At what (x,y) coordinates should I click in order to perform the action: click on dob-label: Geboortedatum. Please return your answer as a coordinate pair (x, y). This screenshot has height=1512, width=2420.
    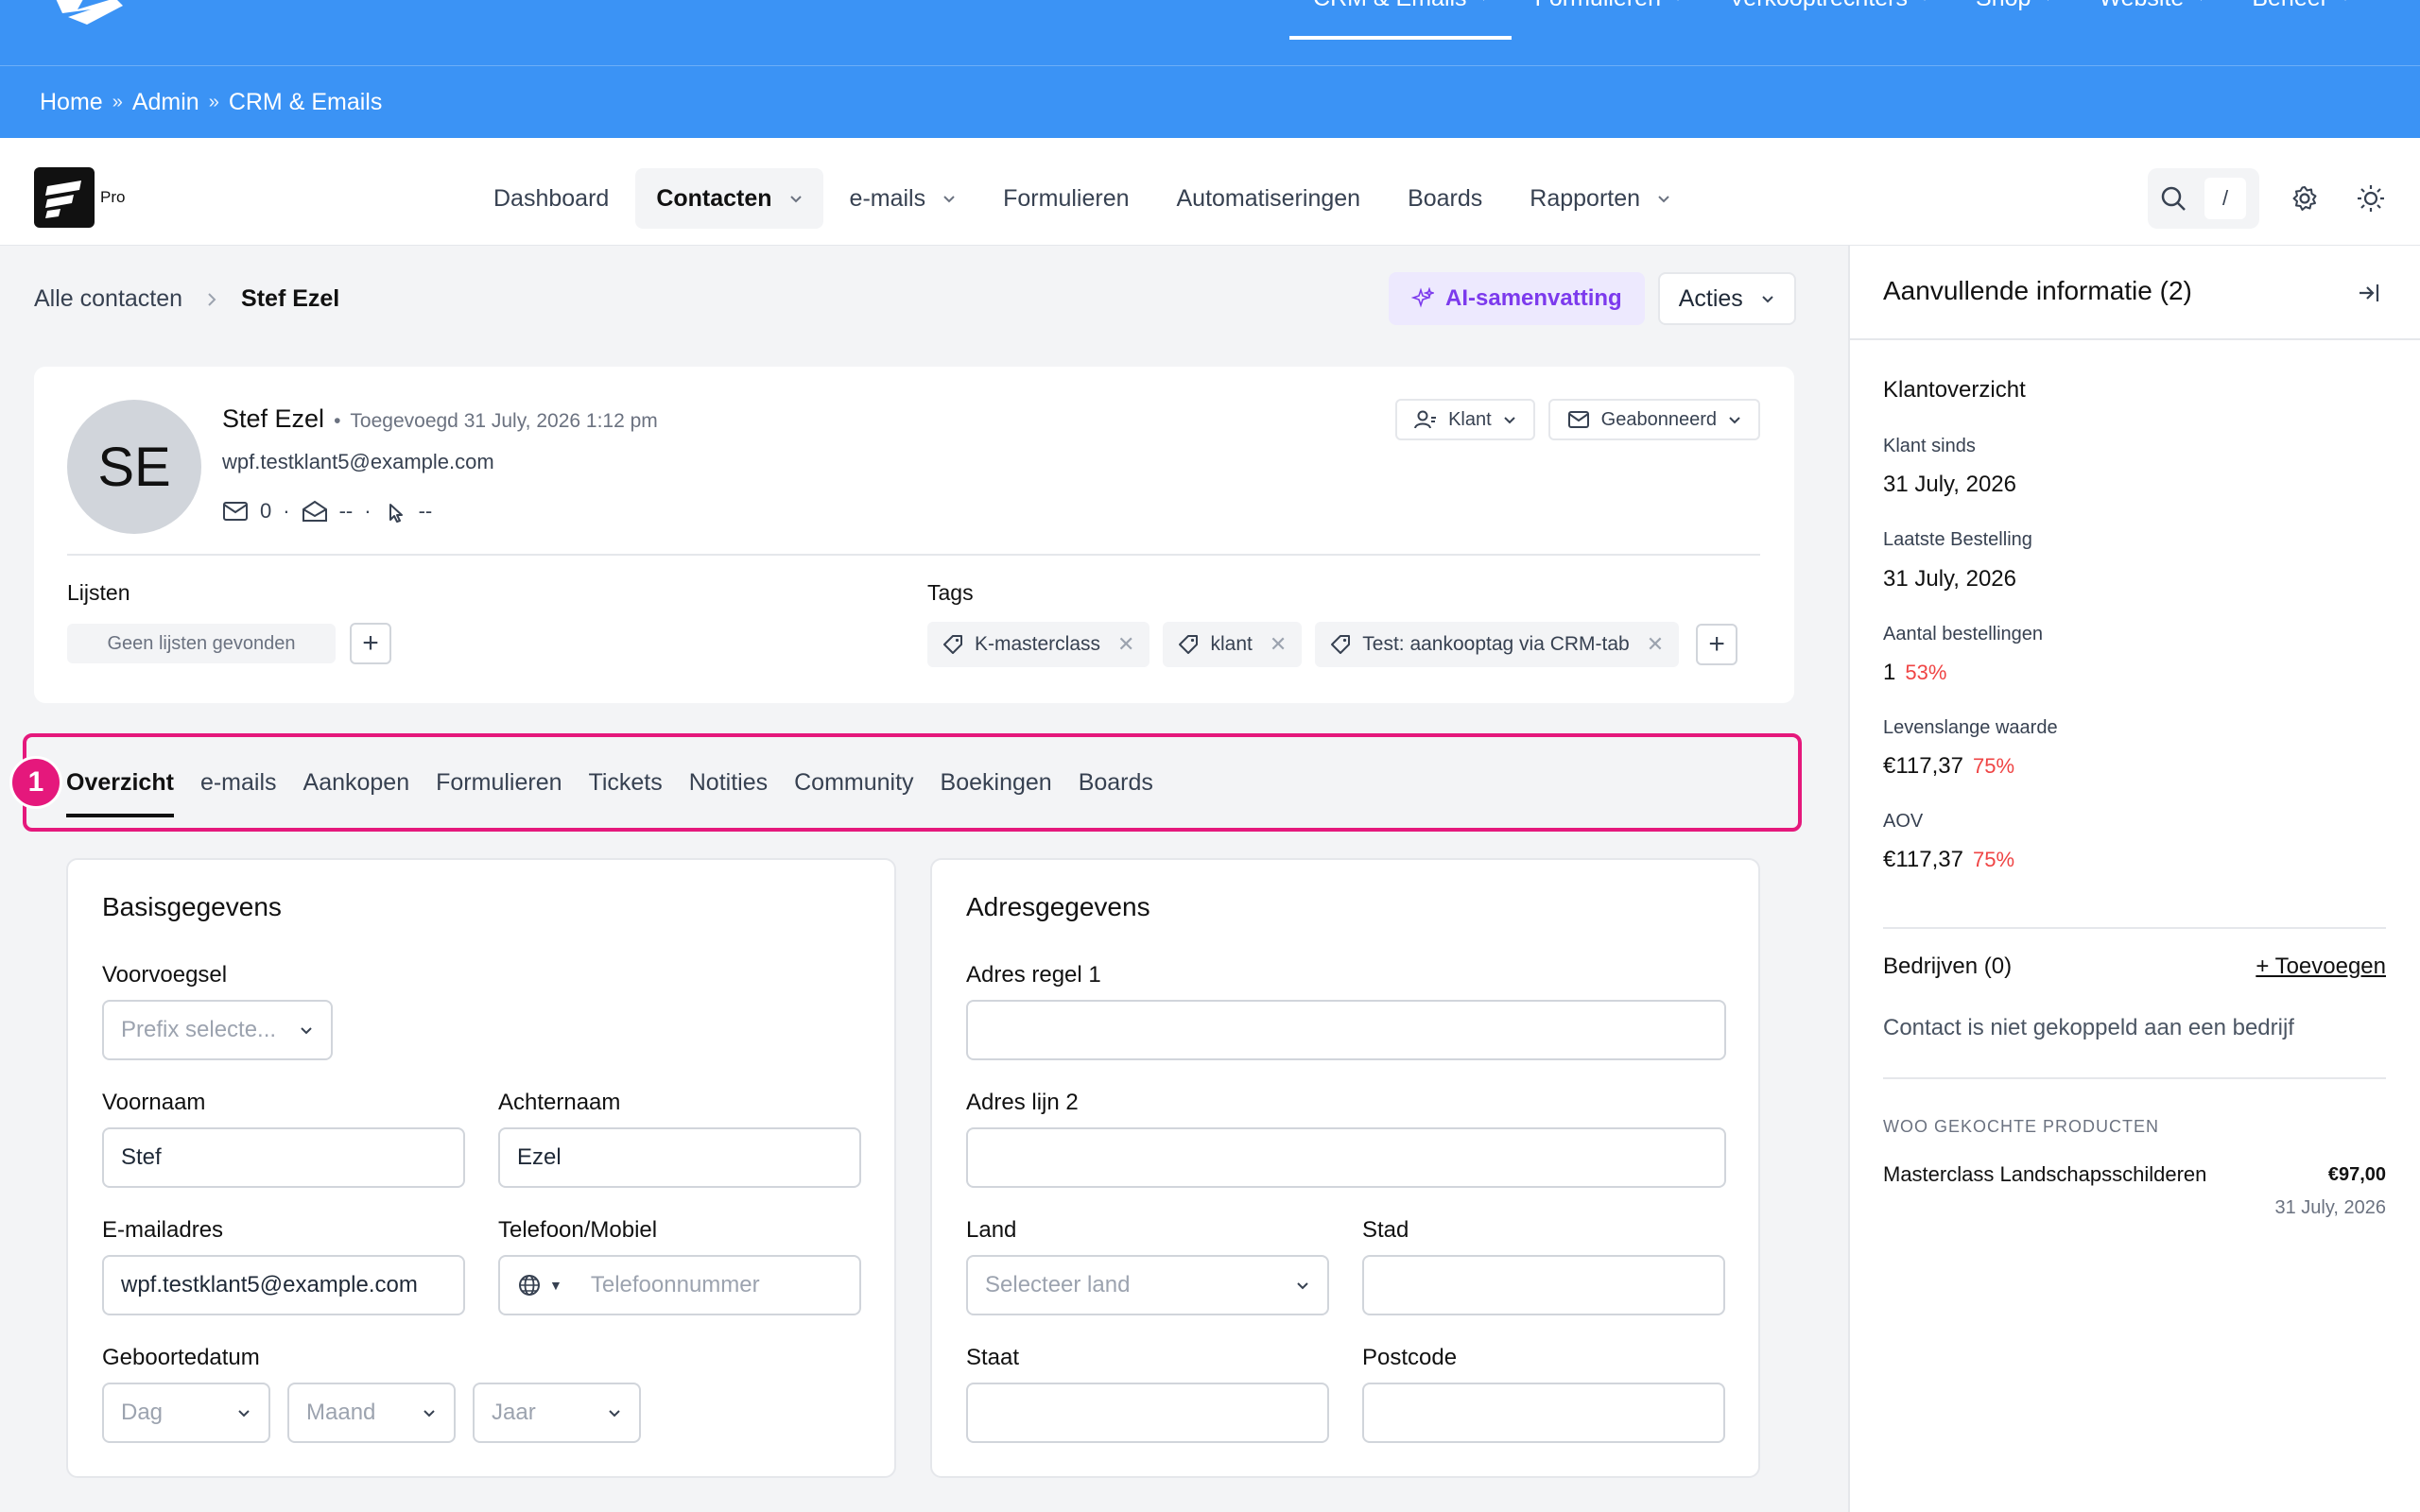
    Looking at the image, I should click on (181, 1357).